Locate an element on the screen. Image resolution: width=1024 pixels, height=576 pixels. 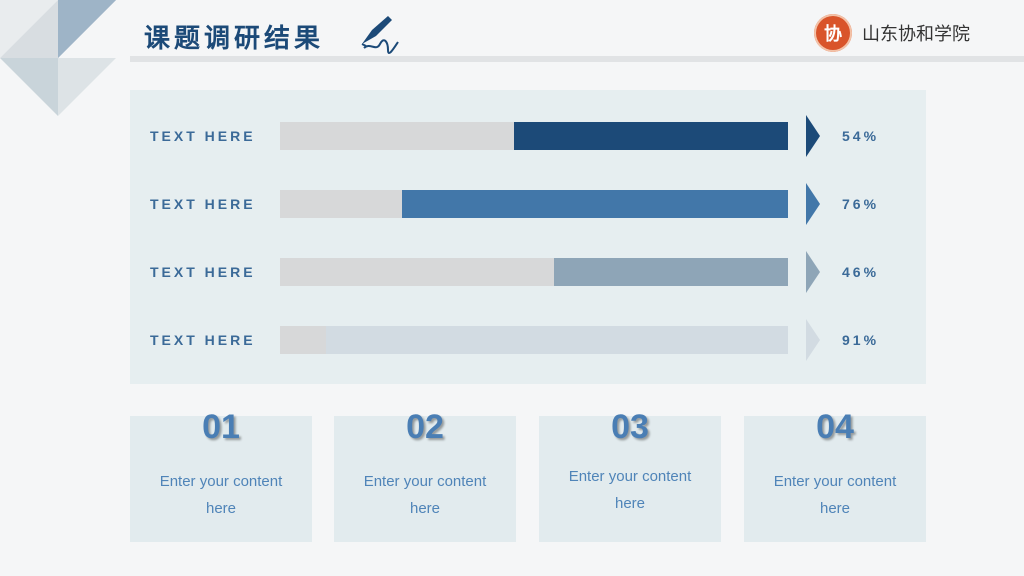
card-number: 01 is located at coordinates (221, 427).